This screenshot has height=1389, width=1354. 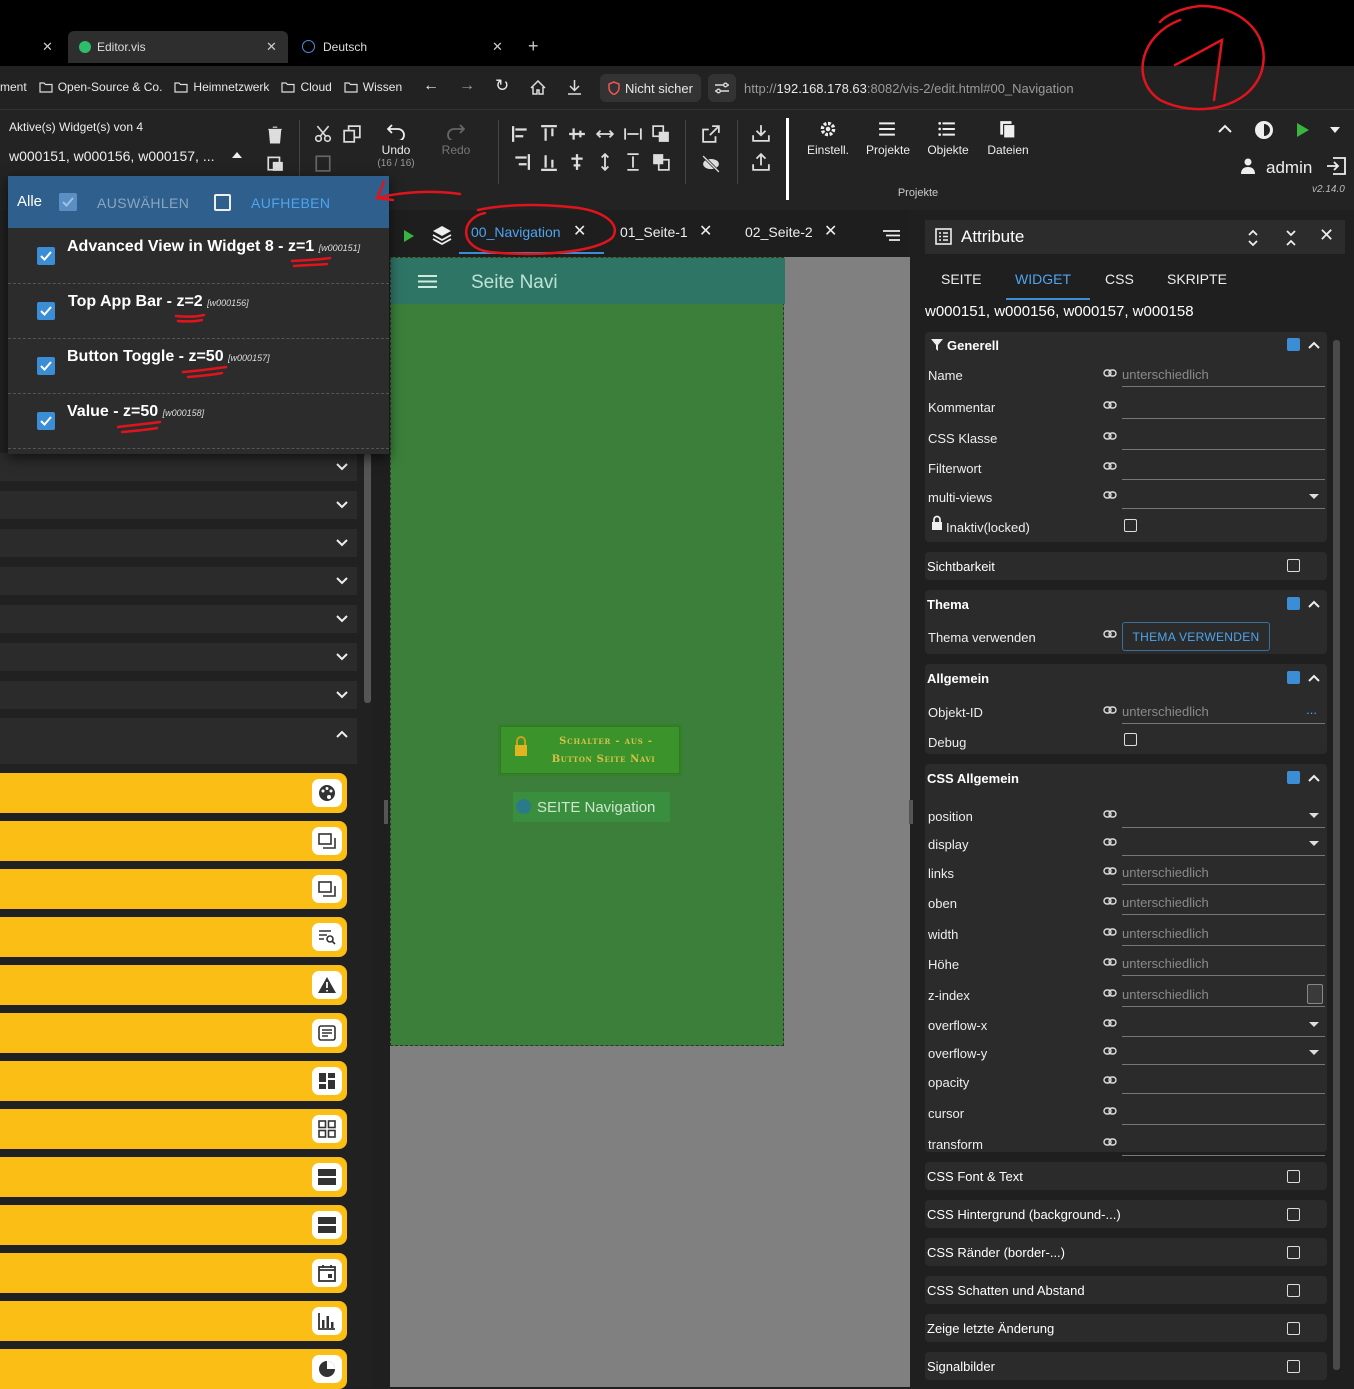 I want to click on new-tab-icon: +, so click(x=533, y=46).